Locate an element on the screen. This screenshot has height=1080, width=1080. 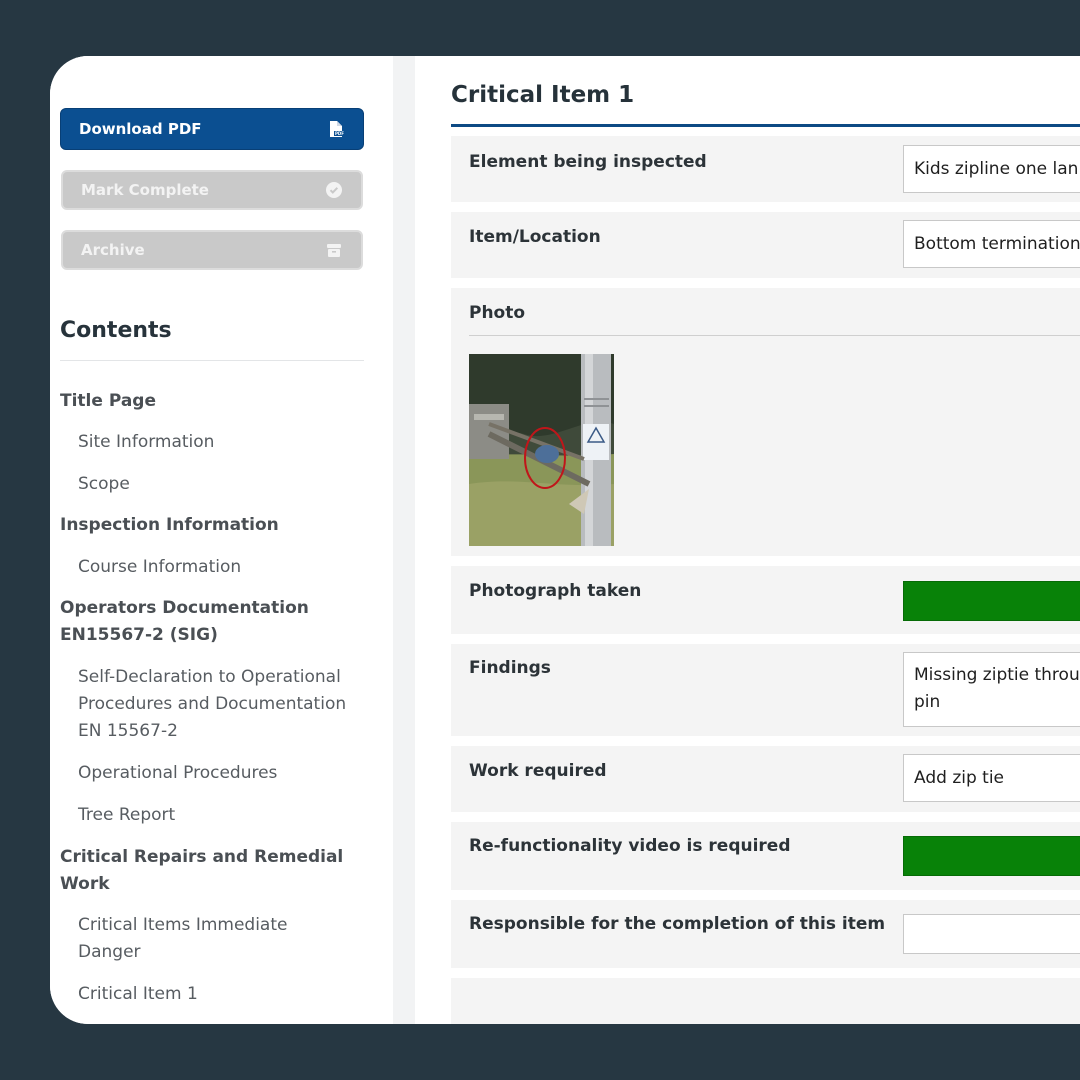
download-pdf-label: Download PDF is located at coordinates (140, 129).